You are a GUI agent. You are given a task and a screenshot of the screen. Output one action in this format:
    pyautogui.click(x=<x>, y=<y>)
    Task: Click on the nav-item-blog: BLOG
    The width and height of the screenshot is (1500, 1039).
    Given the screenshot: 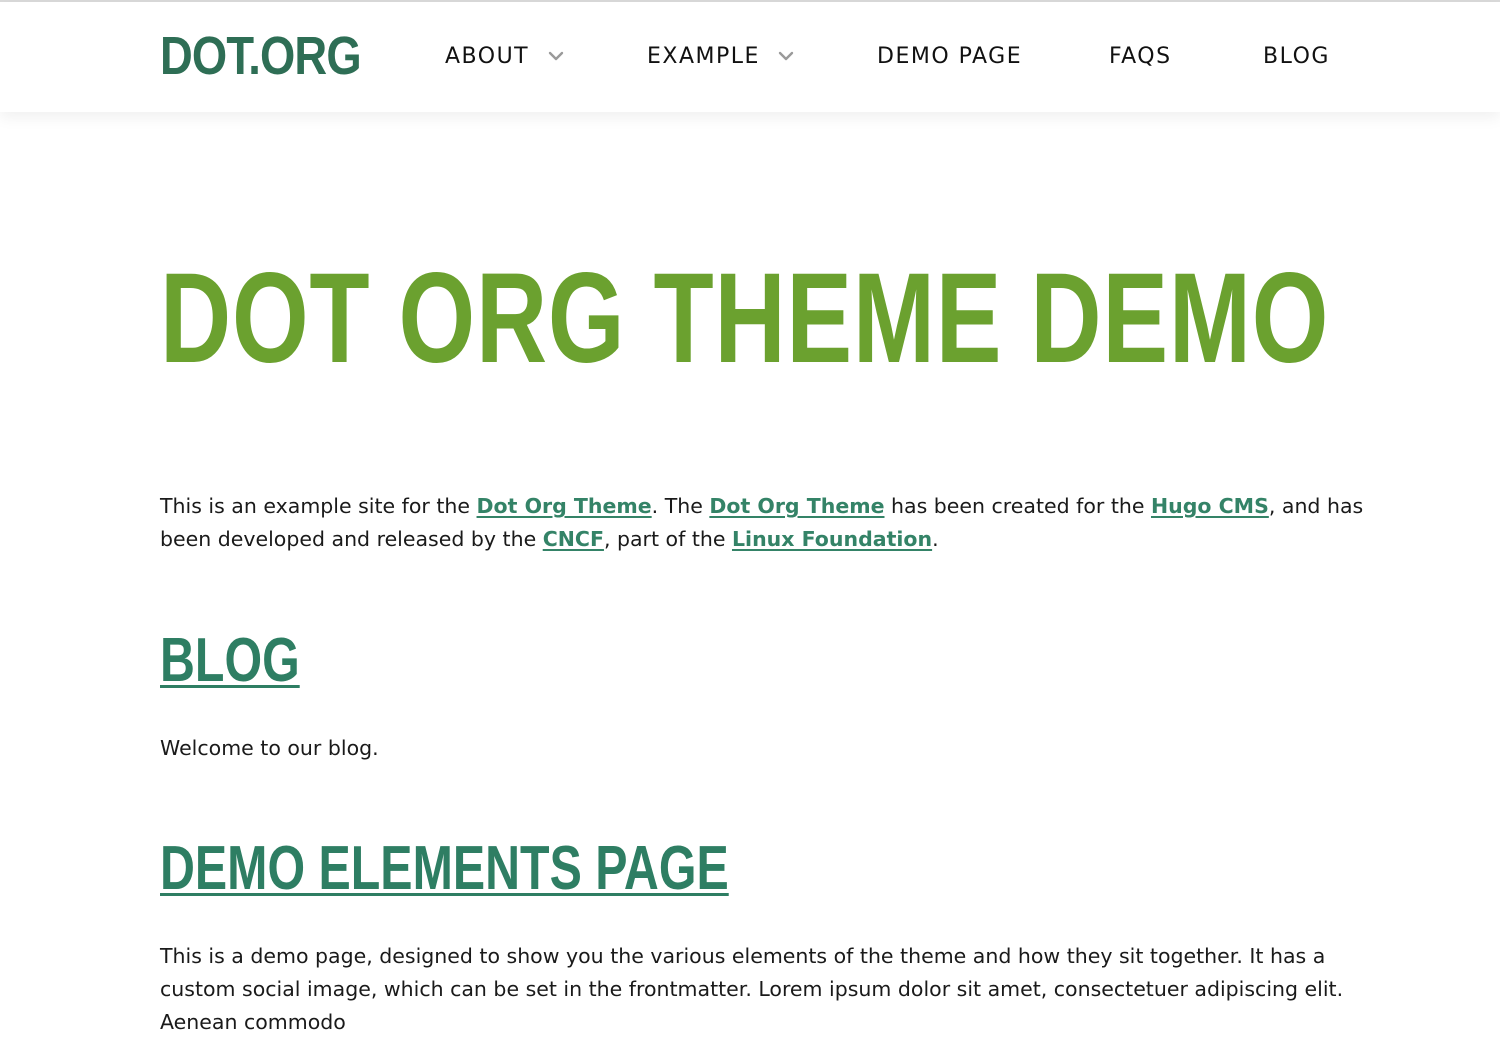 What is the action you would take?
    pyautogui.click(x=1296, y=57)
    